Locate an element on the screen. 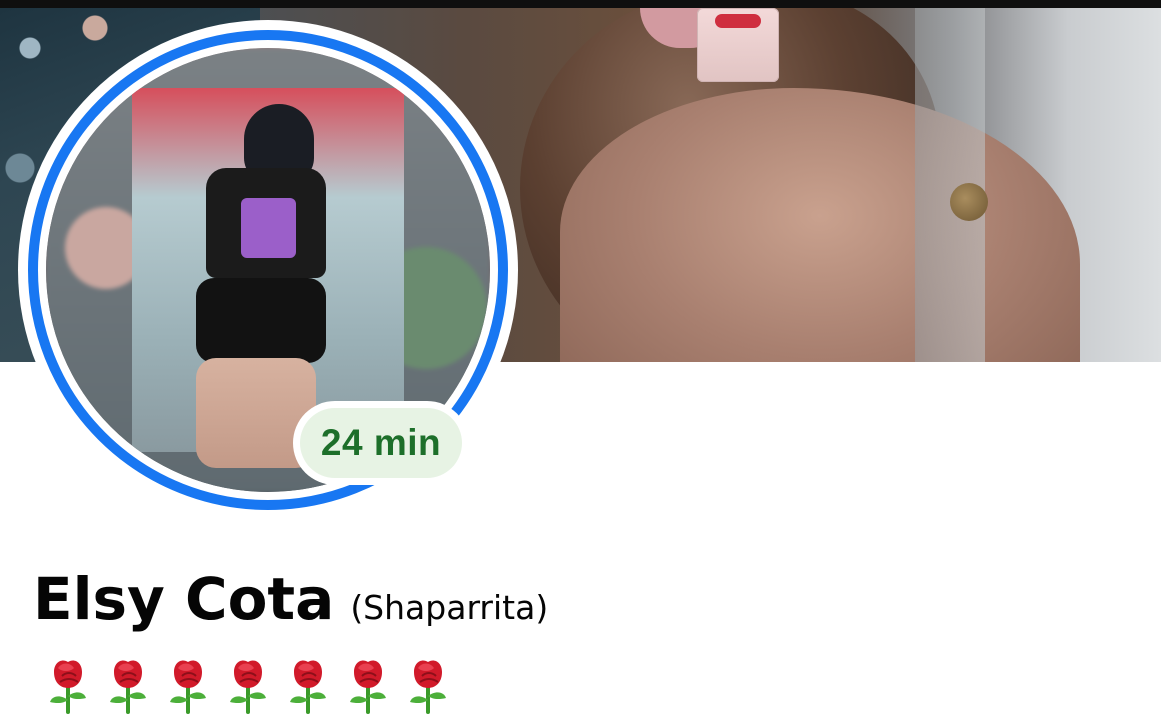 The image size is (1161, 722). avatar-person-print is located at coordinates (268, 228).